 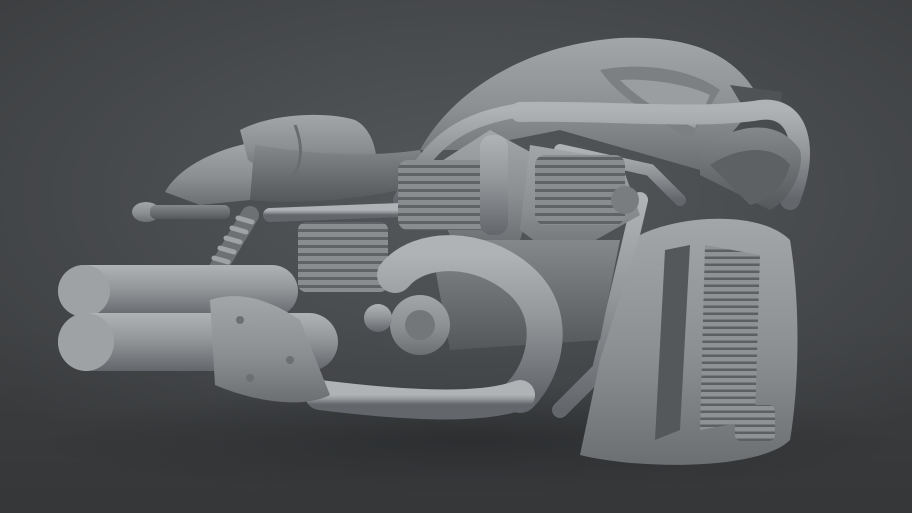 I want to click on rear-footpeg, so click(x=181, y=212).